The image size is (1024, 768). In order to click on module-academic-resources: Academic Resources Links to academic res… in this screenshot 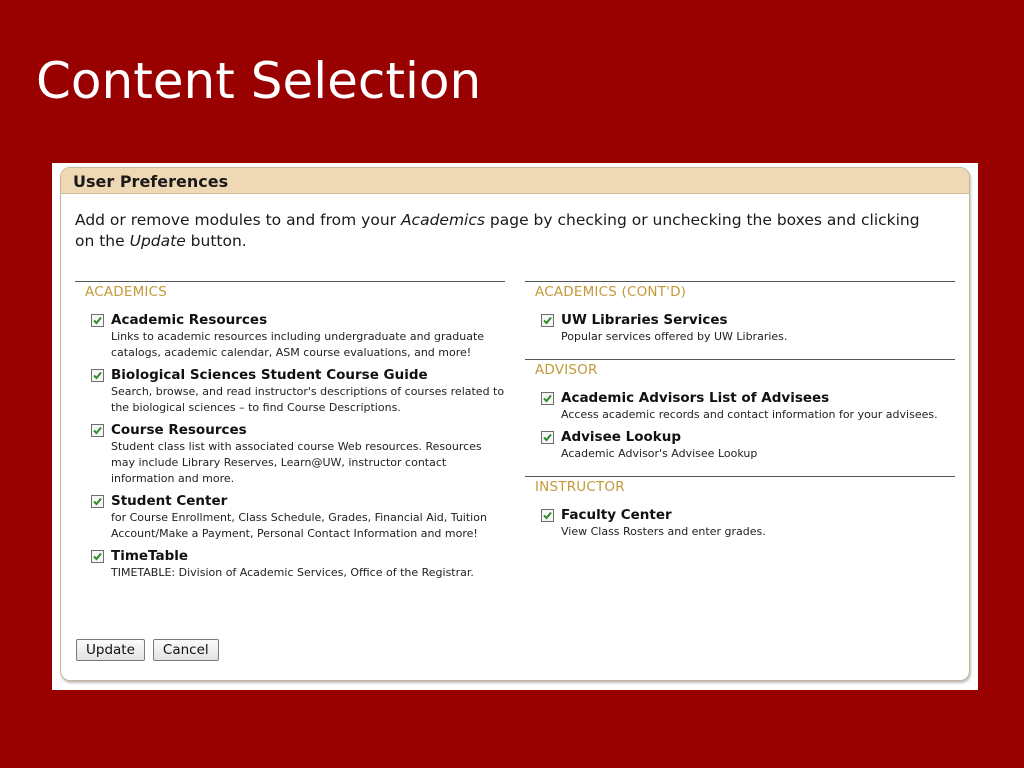, I will do `click(290, 336)`.